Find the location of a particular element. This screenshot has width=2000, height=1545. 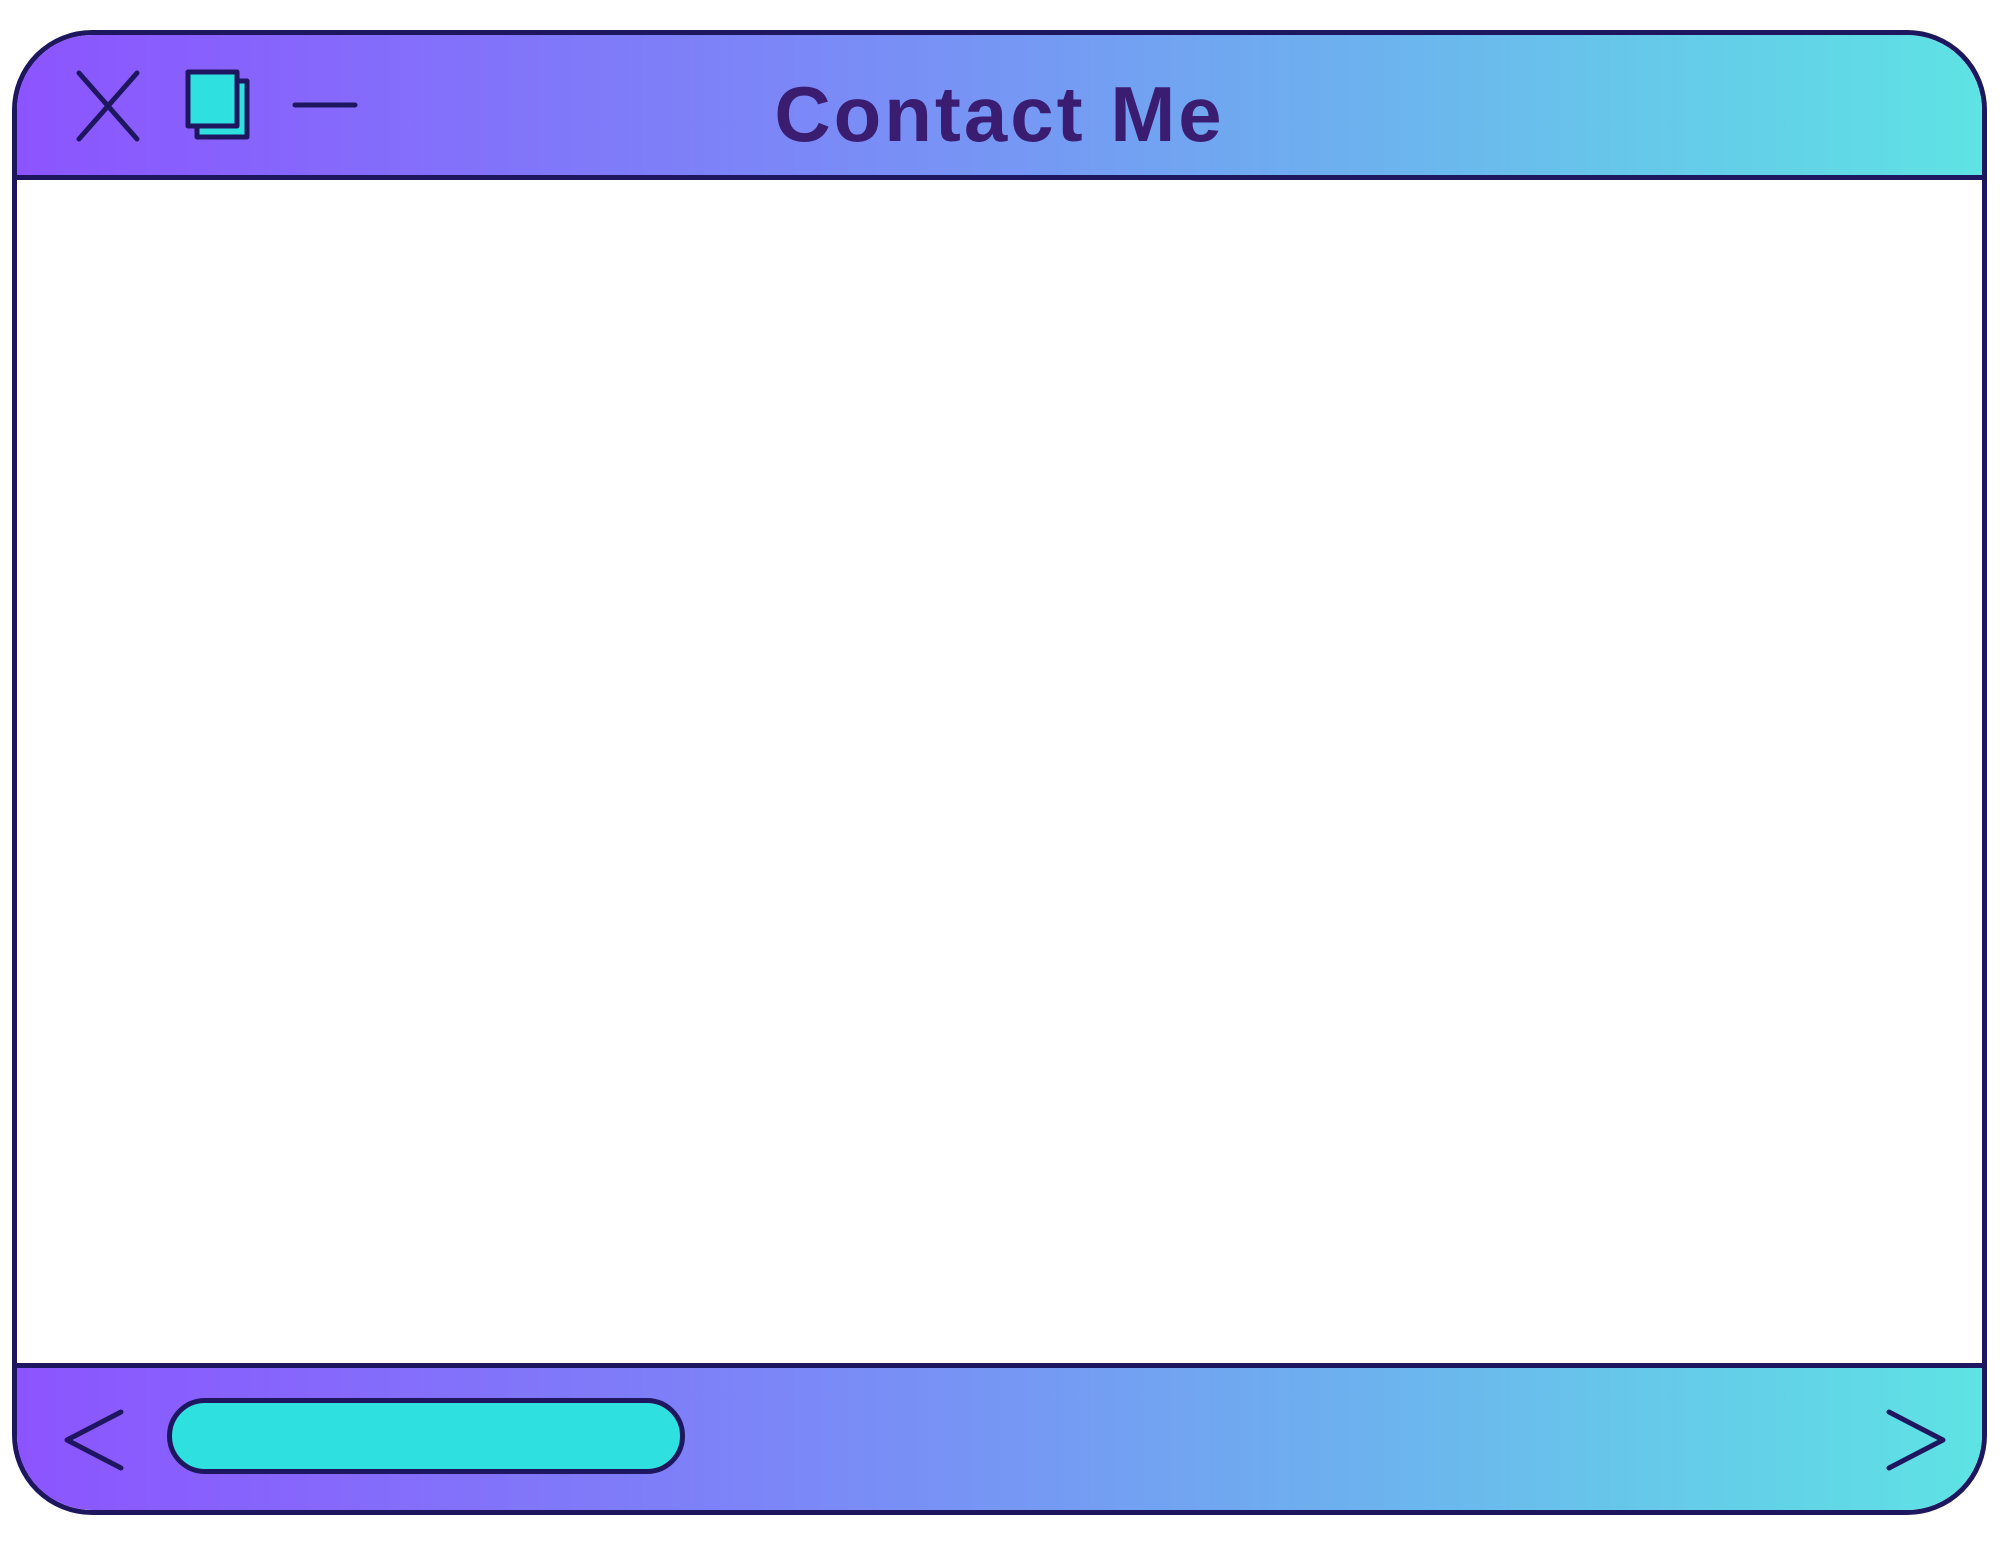

scroll-right-button is located at coordinates (1914, 1440).